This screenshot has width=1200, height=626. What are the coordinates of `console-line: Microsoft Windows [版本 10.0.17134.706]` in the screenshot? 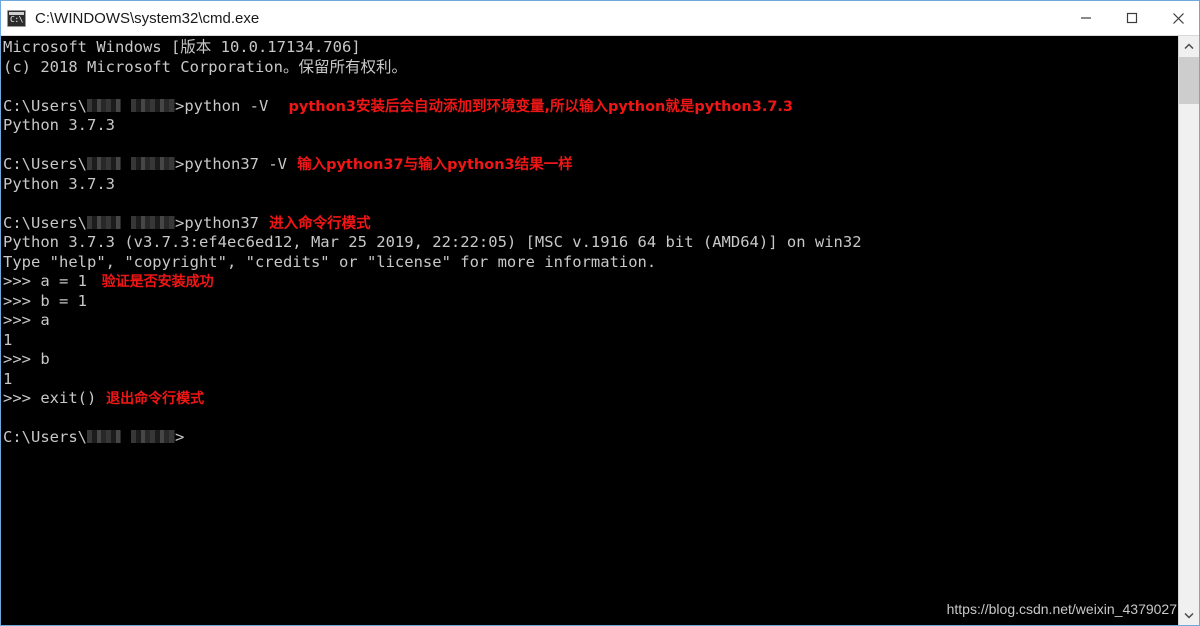 It's located at (591, 48).